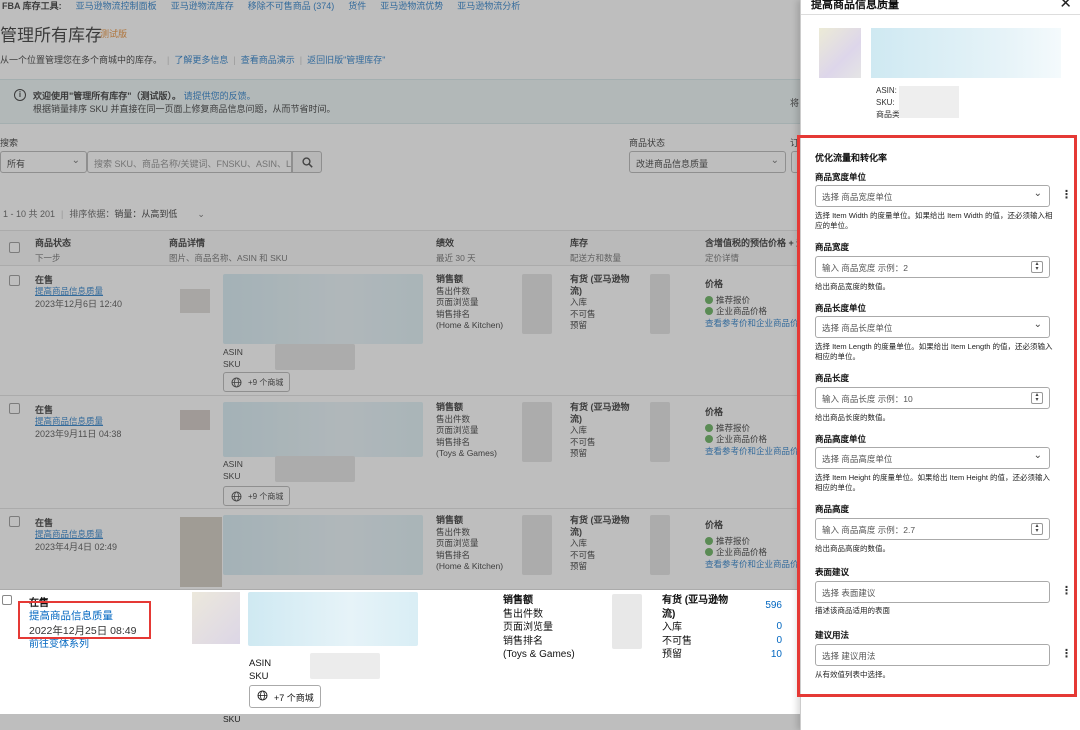  What do you see at coordinates (932, 196) in the screenshot?
I see `width-unit-select: 选择 商品宽度单位 ⌄` at bounding box center [932, 196].